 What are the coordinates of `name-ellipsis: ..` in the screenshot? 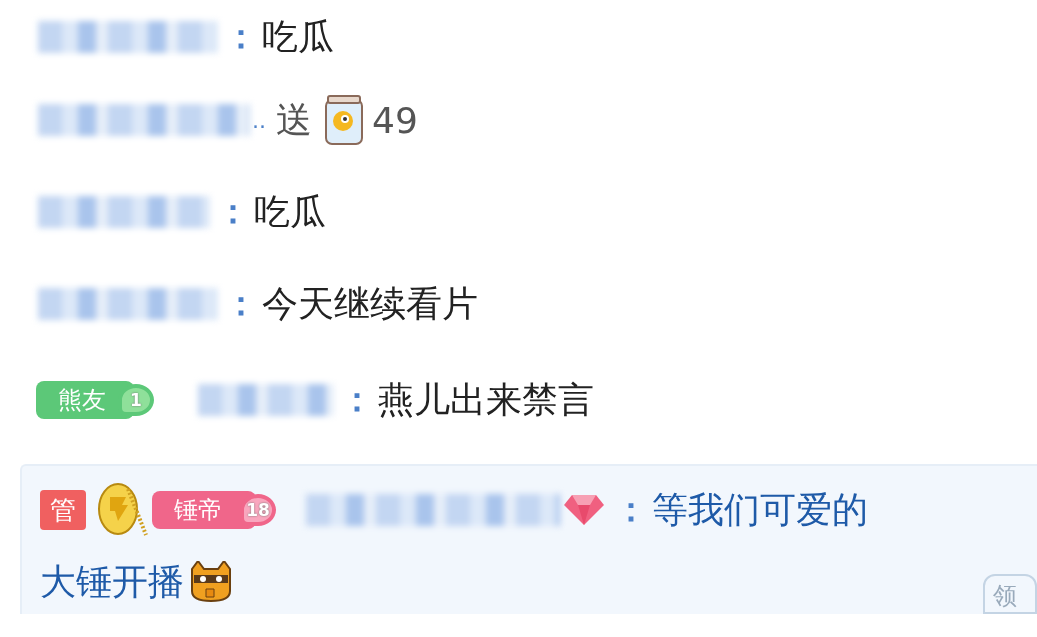 It's located at (259, 120).